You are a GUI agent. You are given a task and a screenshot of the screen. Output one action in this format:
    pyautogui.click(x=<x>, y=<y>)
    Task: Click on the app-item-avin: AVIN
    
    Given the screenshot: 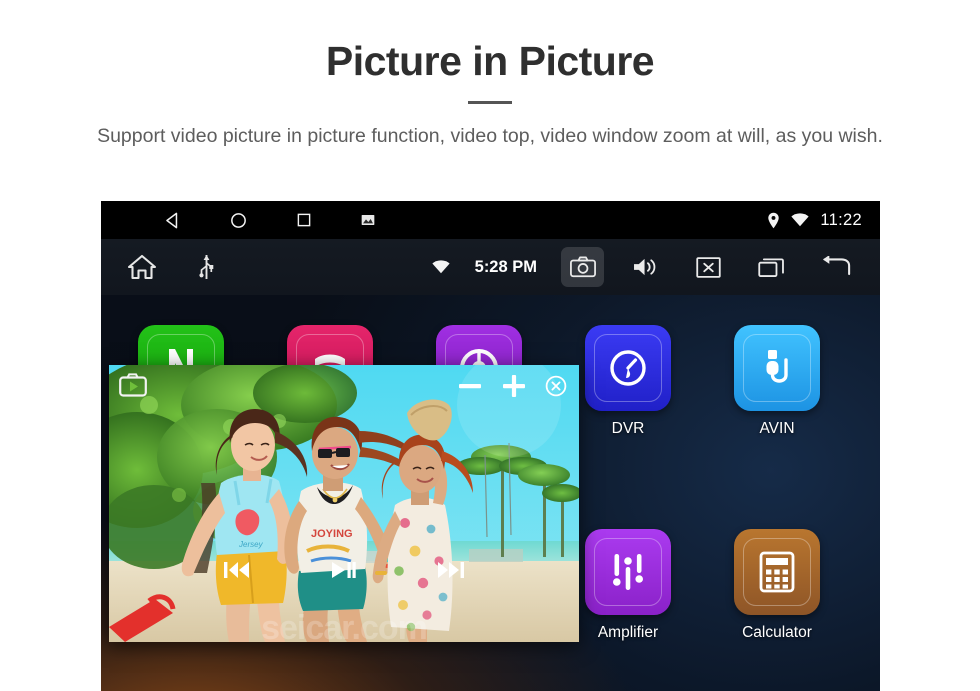 What is the action you would take?
    pyautogui.click(x=777, y=381)
    